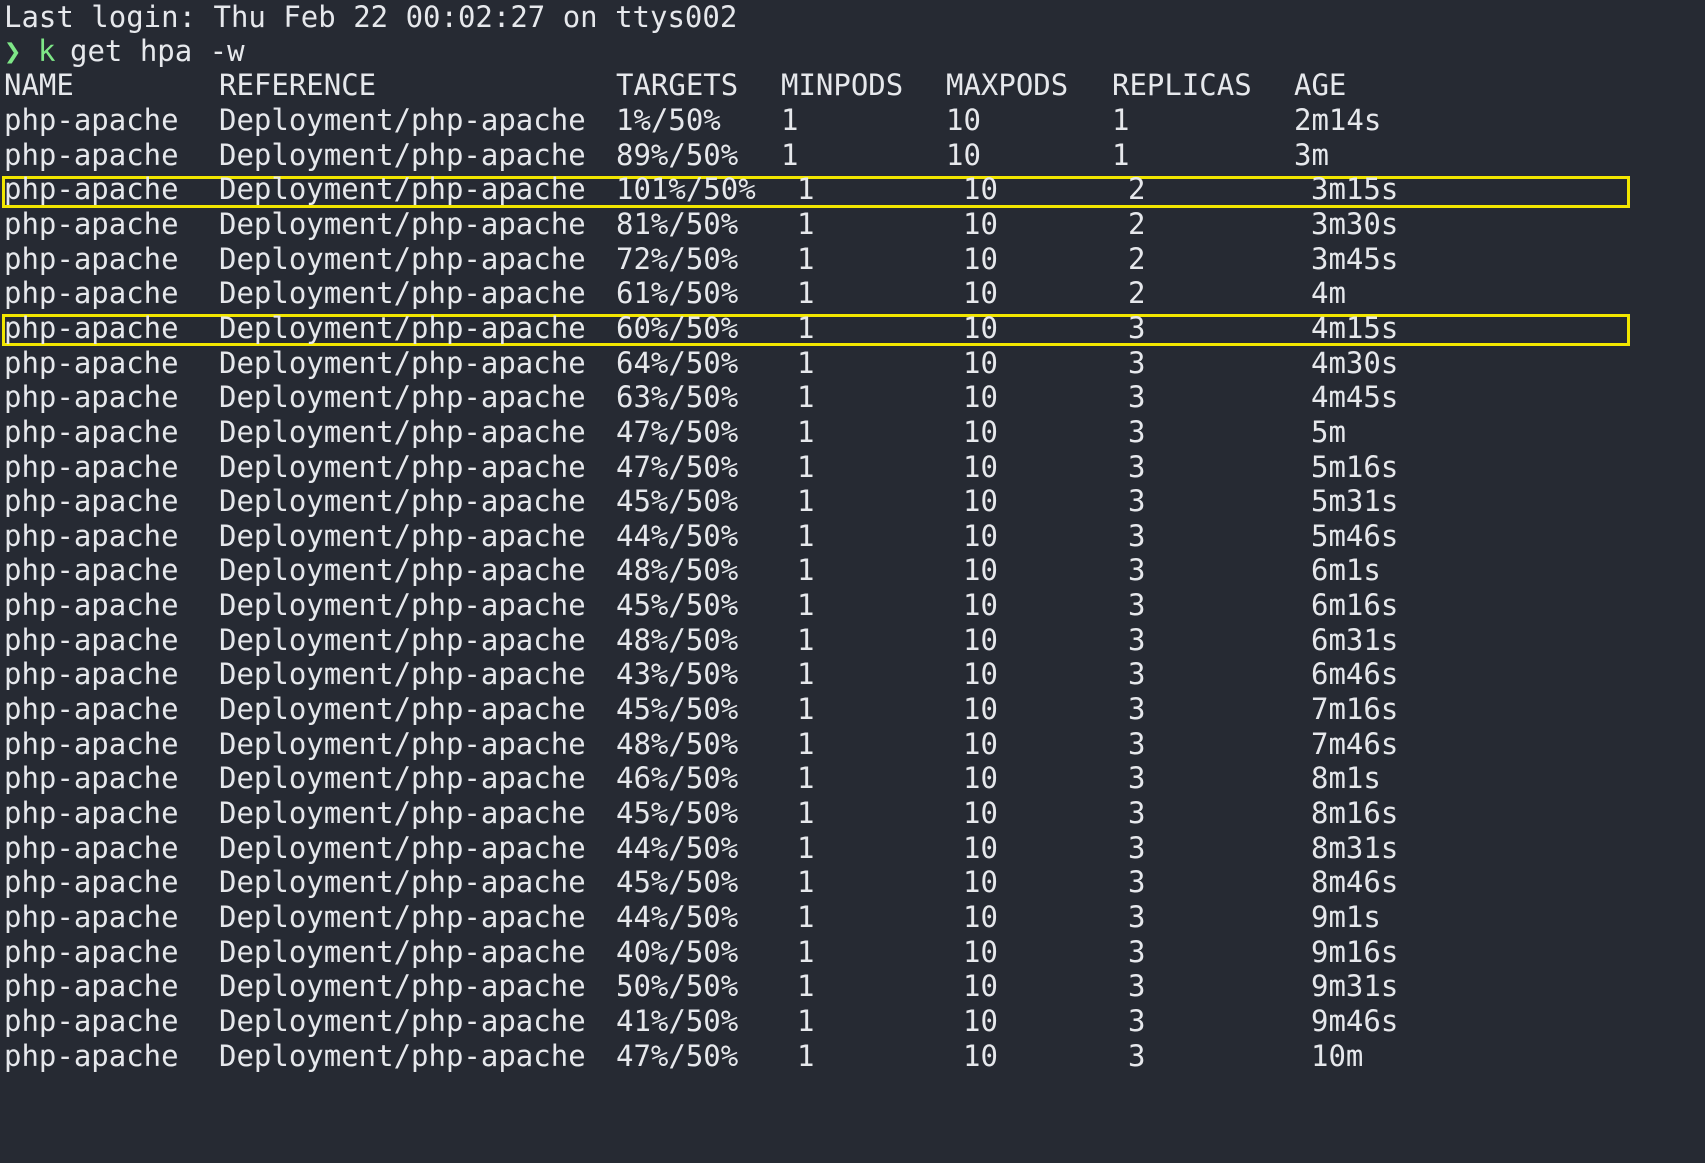 The width and height of the screenshot is (1705, 1163). Describe the element at coordinates (1355, 223) in the screenshot. I see `cell-age: 3m30s` at that location.